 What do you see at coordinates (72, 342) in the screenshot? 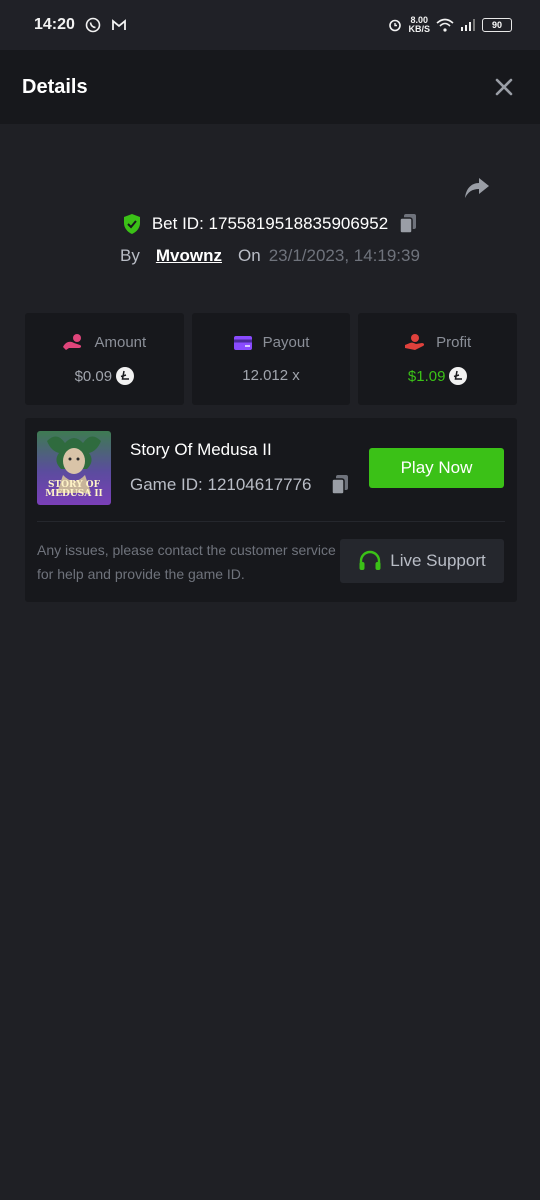
I see `amount-icon` at bounding box center [72, 342].